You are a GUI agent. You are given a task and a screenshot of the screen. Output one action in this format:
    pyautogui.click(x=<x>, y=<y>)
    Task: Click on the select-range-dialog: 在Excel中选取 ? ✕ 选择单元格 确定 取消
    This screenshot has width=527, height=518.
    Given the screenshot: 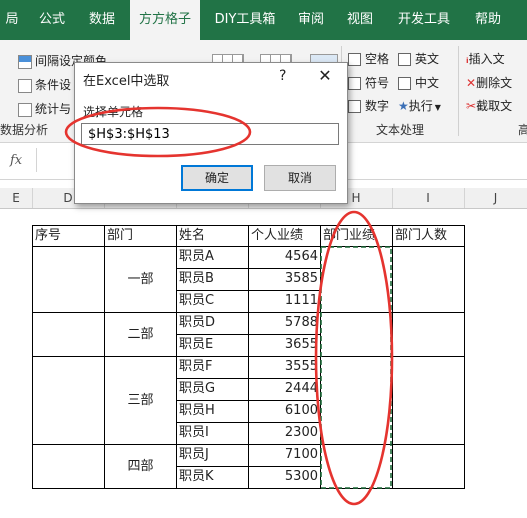 What is the action you would take?
    pyautogui.click(x=211, y=133)
    